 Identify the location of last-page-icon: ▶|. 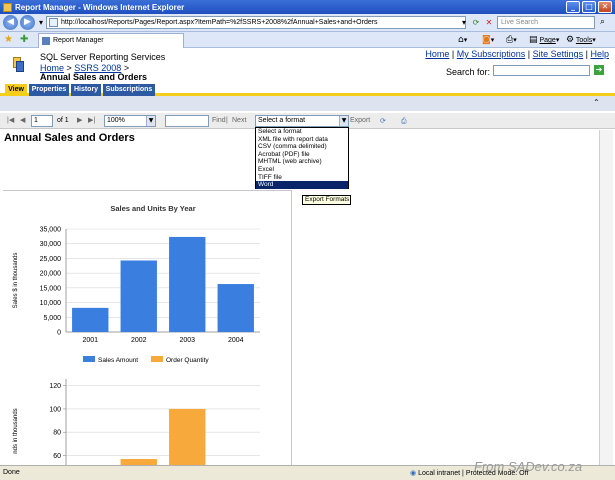
(91, 121).